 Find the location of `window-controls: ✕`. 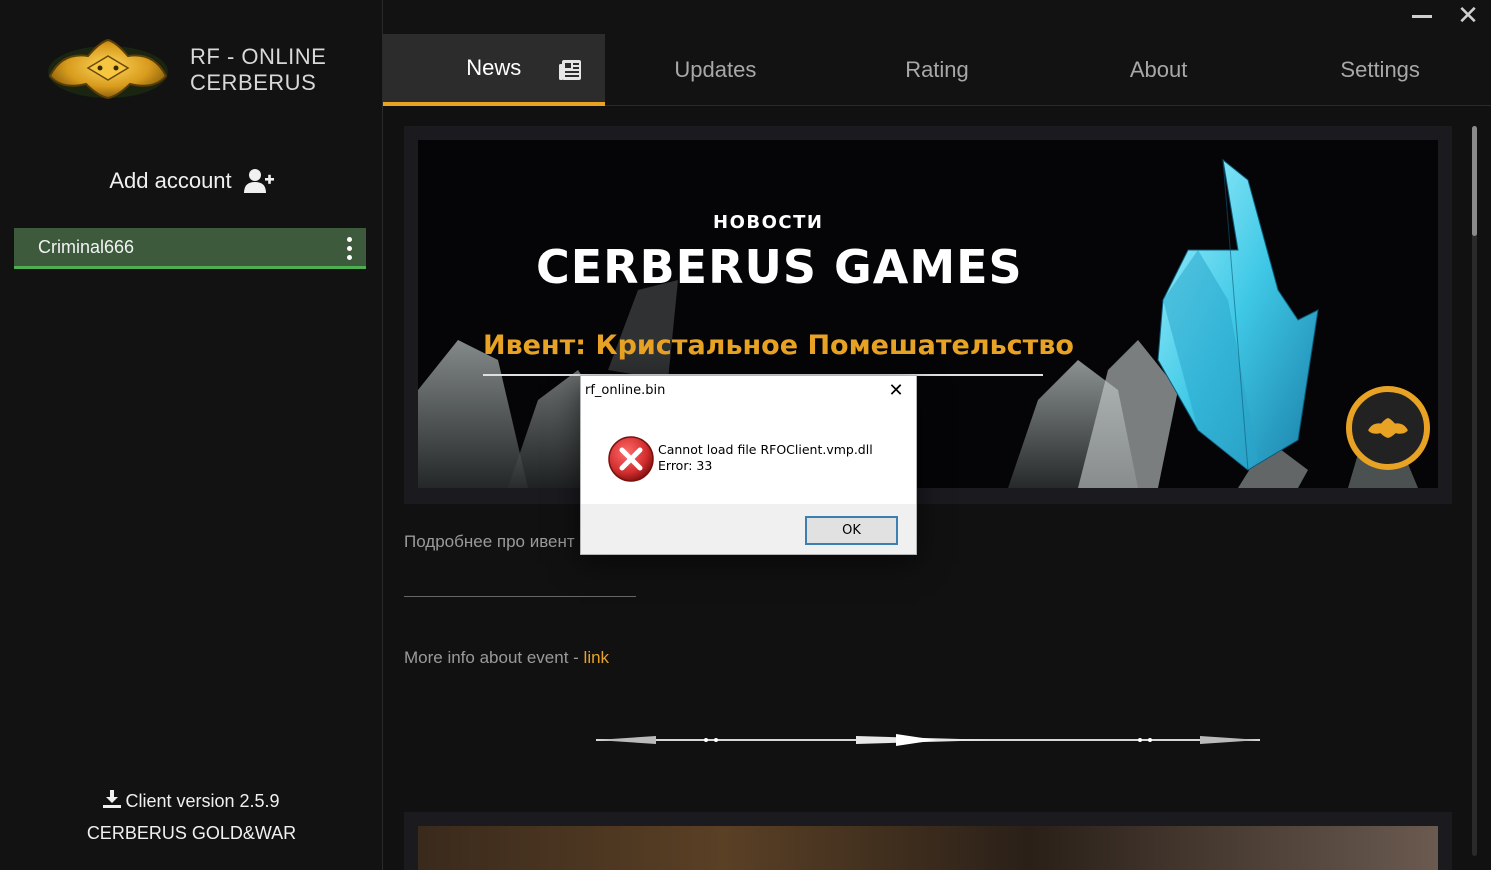

window-controls: ✕ is located at coordinates (1445, 16).